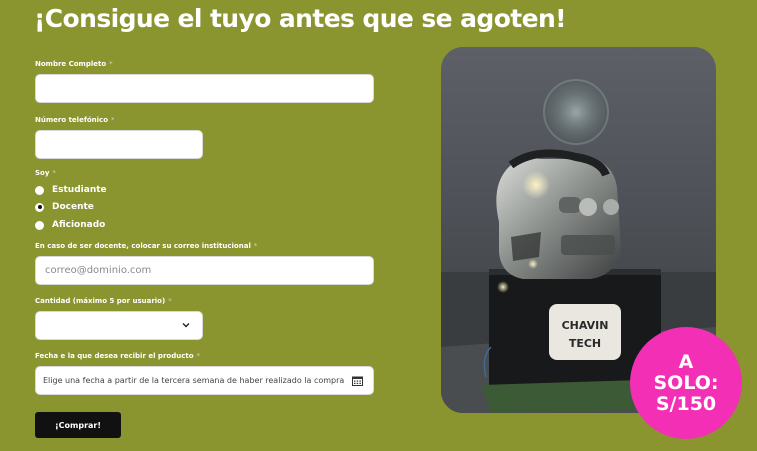 The image size is (757, 451). I want to click on radio-option-estudiante: Estudiante, so click(71, 190).